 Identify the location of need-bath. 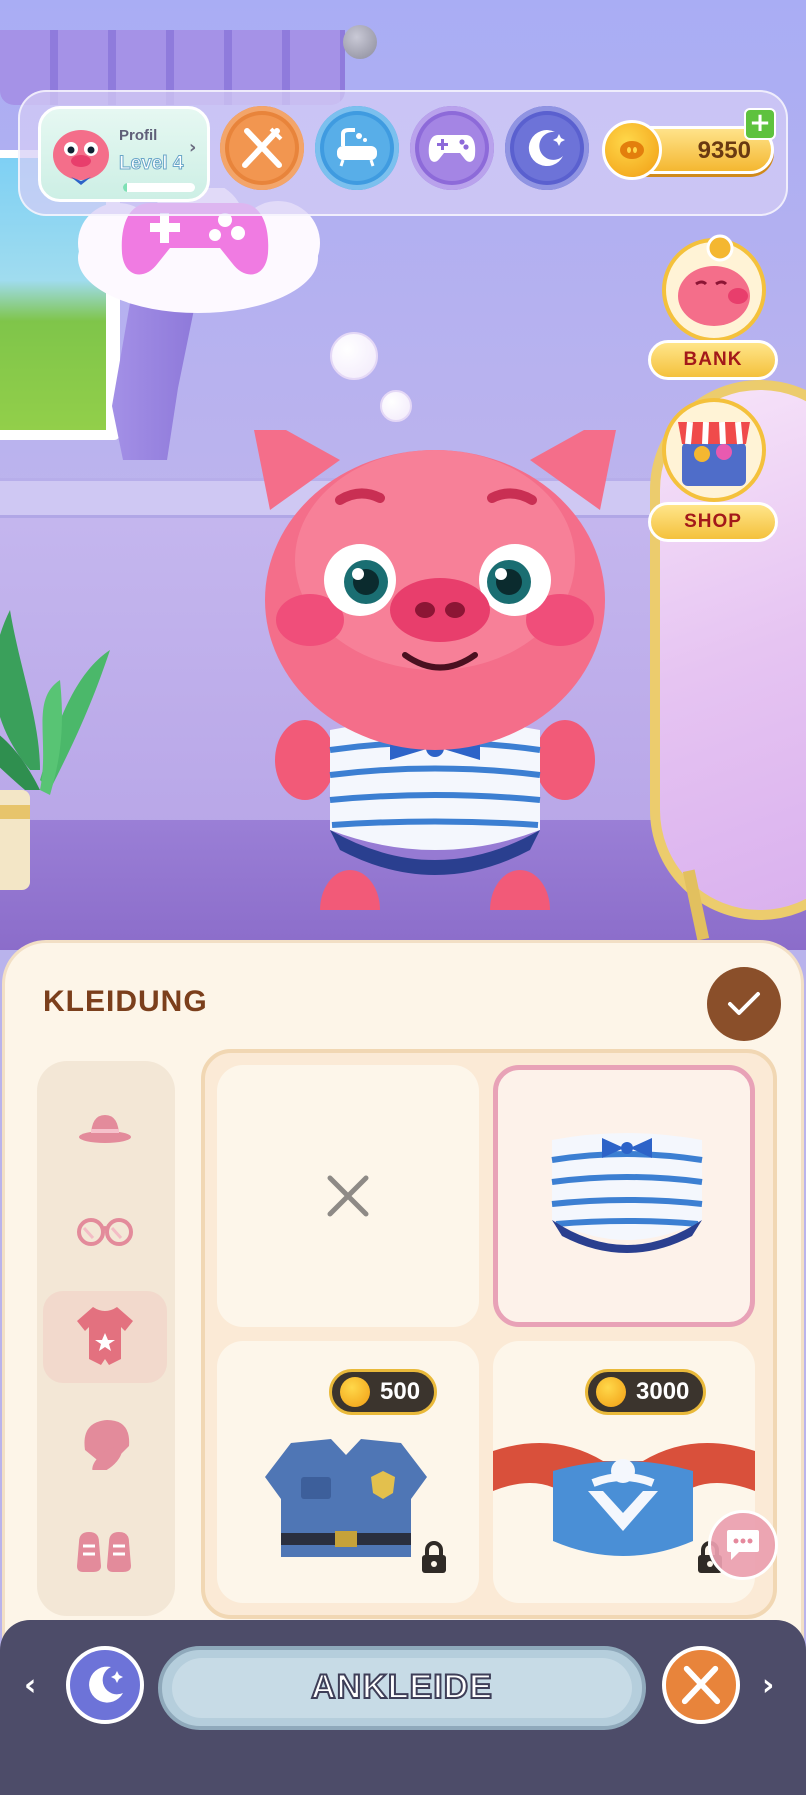
(357, 148).